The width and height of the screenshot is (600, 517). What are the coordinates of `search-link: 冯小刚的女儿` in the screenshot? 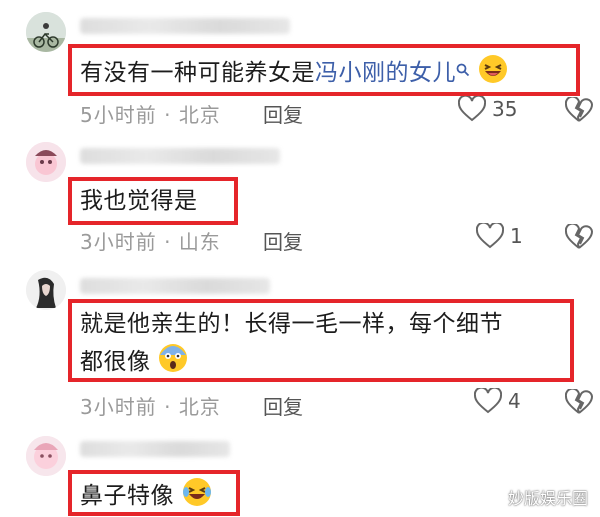 It's located at (385, 73).